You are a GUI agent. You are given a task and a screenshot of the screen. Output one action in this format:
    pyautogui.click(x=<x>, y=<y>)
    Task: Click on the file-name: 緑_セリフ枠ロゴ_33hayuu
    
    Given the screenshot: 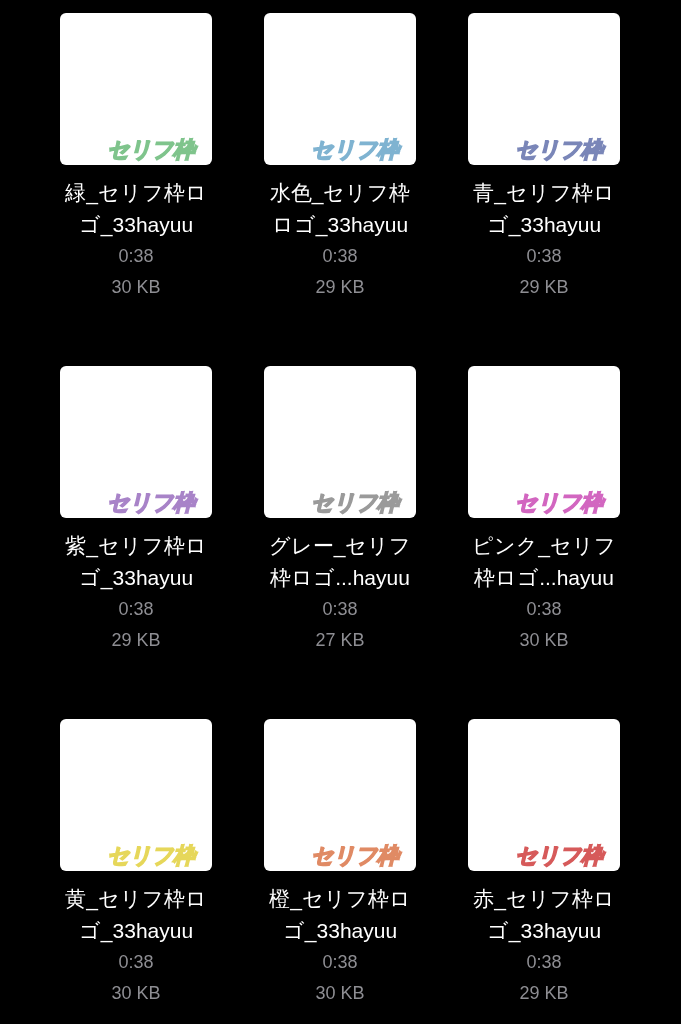 What is the action you would take?
    pyautogui.click(x=136, y=209)
    